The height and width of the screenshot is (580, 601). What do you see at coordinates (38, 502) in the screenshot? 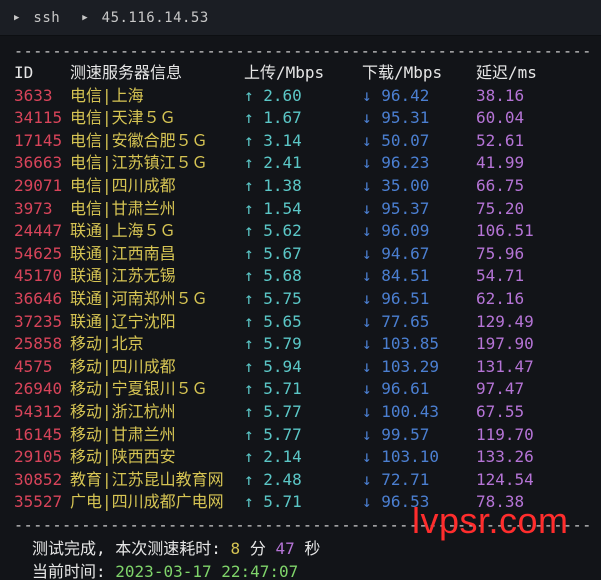
I see `server-id: 35527` at bounding box center [38, 502].